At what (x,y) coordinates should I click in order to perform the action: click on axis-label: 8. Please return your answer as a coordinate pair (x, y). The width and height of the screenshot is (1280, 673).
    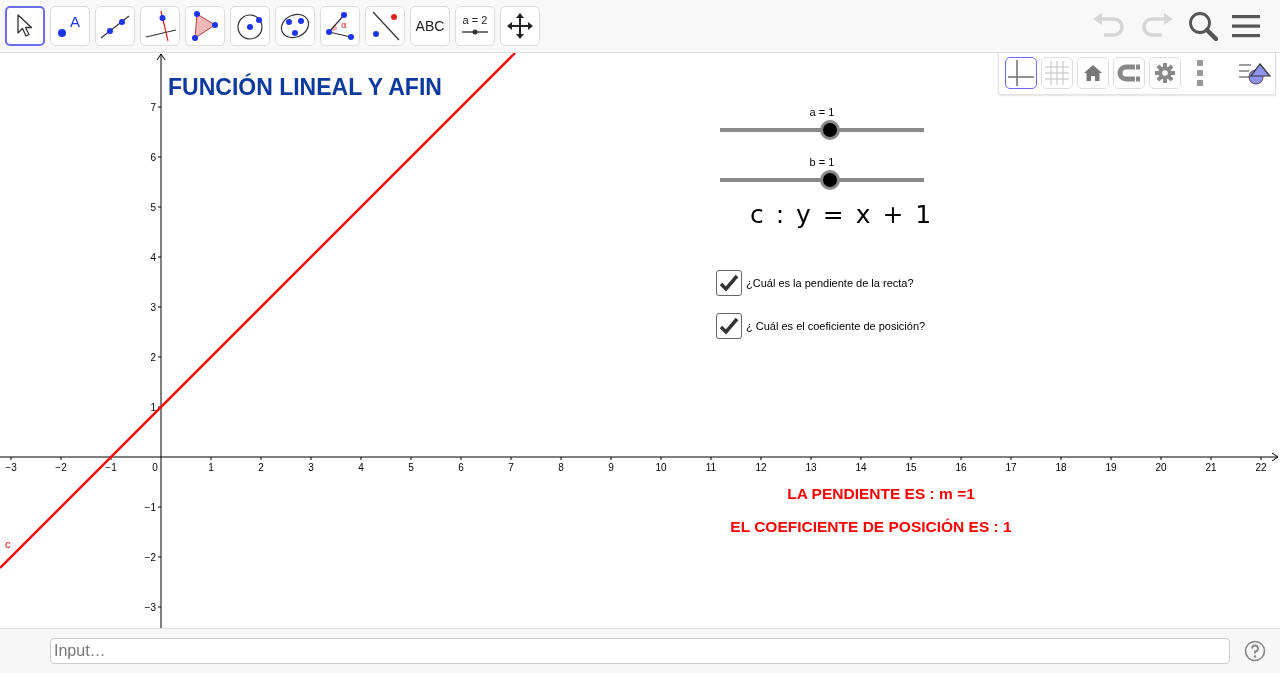
    Looking at the image, I should click on (561, 467).